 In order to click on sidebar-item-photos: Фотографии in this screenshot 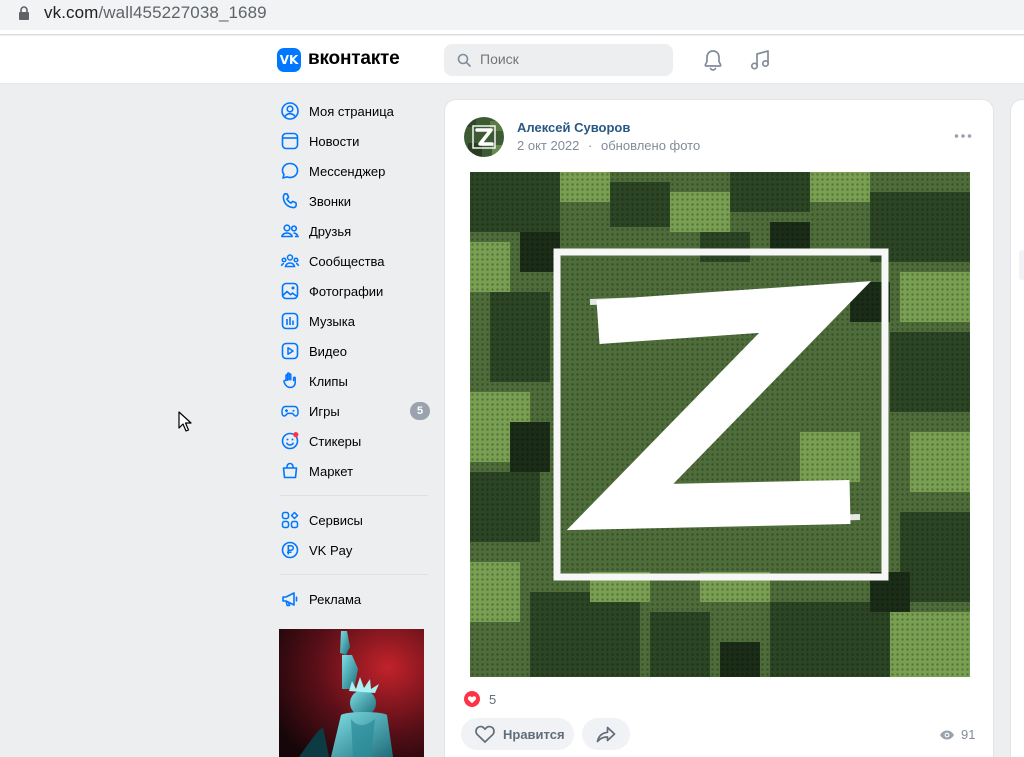, I will do `click(354, 291)`.